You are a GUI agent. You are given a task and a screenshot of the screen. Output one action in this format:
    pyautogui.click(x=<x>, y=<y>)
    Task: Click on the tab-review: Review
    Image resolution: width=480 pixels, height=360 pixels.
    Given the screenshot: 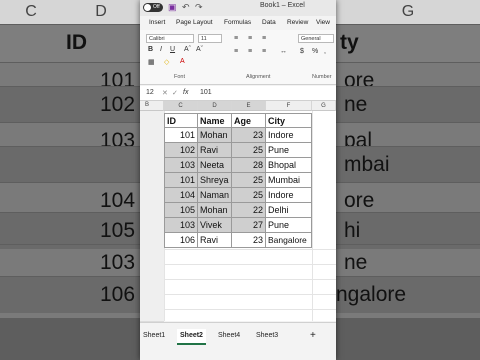 What is the action you would take?
    pyautogui.click(x=297, y=22)
    